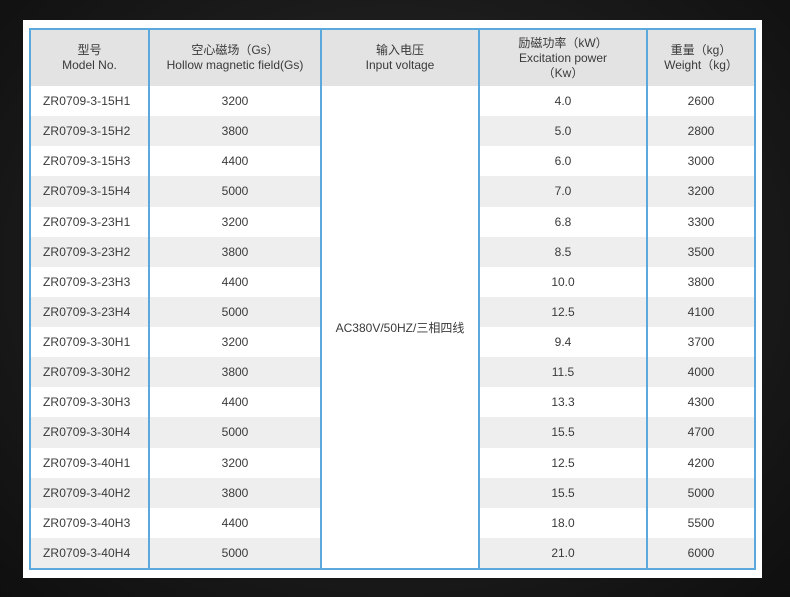 The image size is (790, 597). What do you see at coordinates (90, 131) in the screenshot?
I see `cell-model: ZR0709-3-15H2` at bounding box center [90, 131].